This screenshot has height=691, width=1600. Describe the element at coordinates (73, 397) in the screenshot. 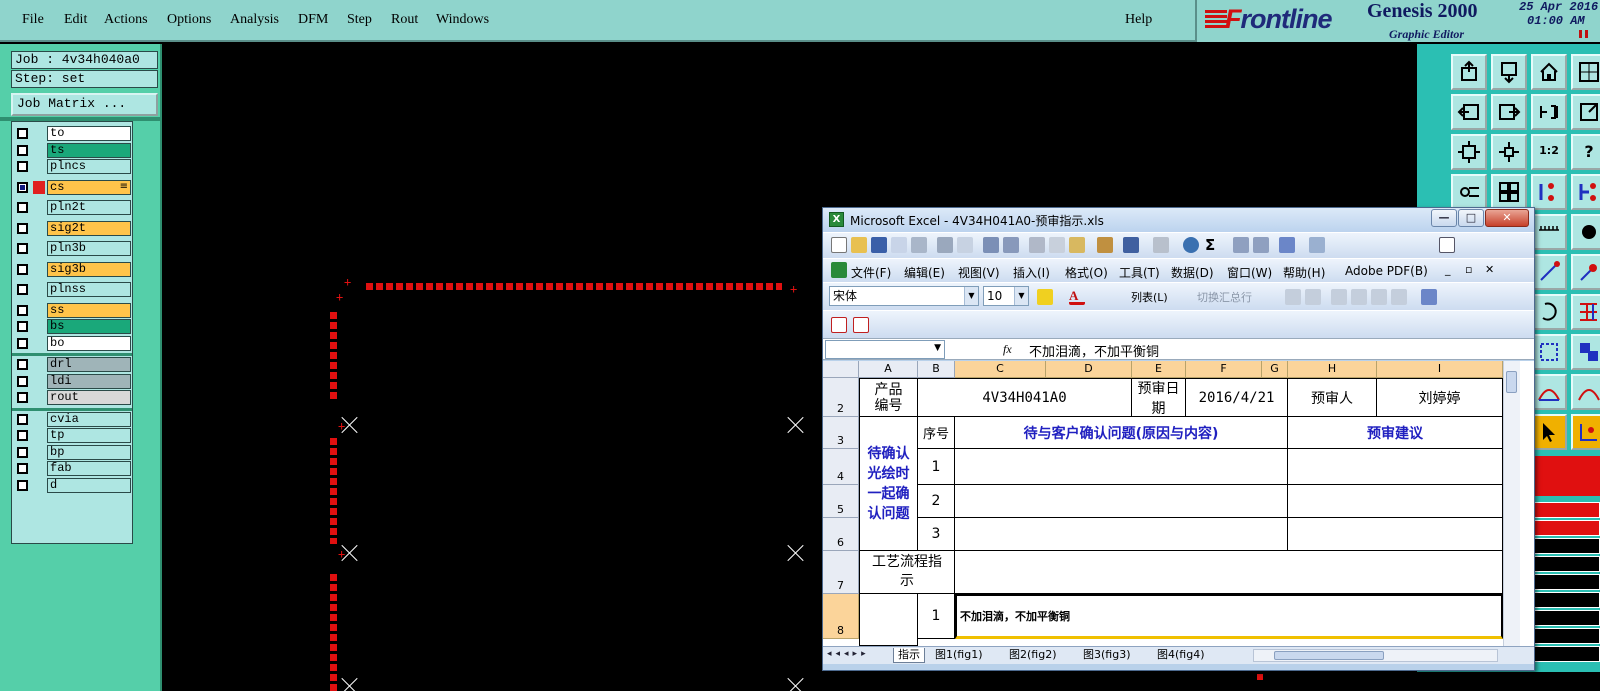

I see `layer-row: rout` at that location.